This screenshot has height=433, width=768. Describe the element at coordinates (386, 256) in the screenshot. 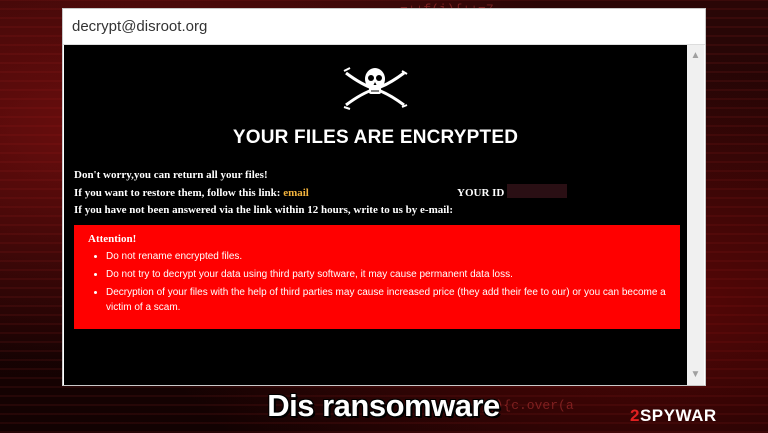

I see `list-item: Do not rename encrypted files.` at that location.